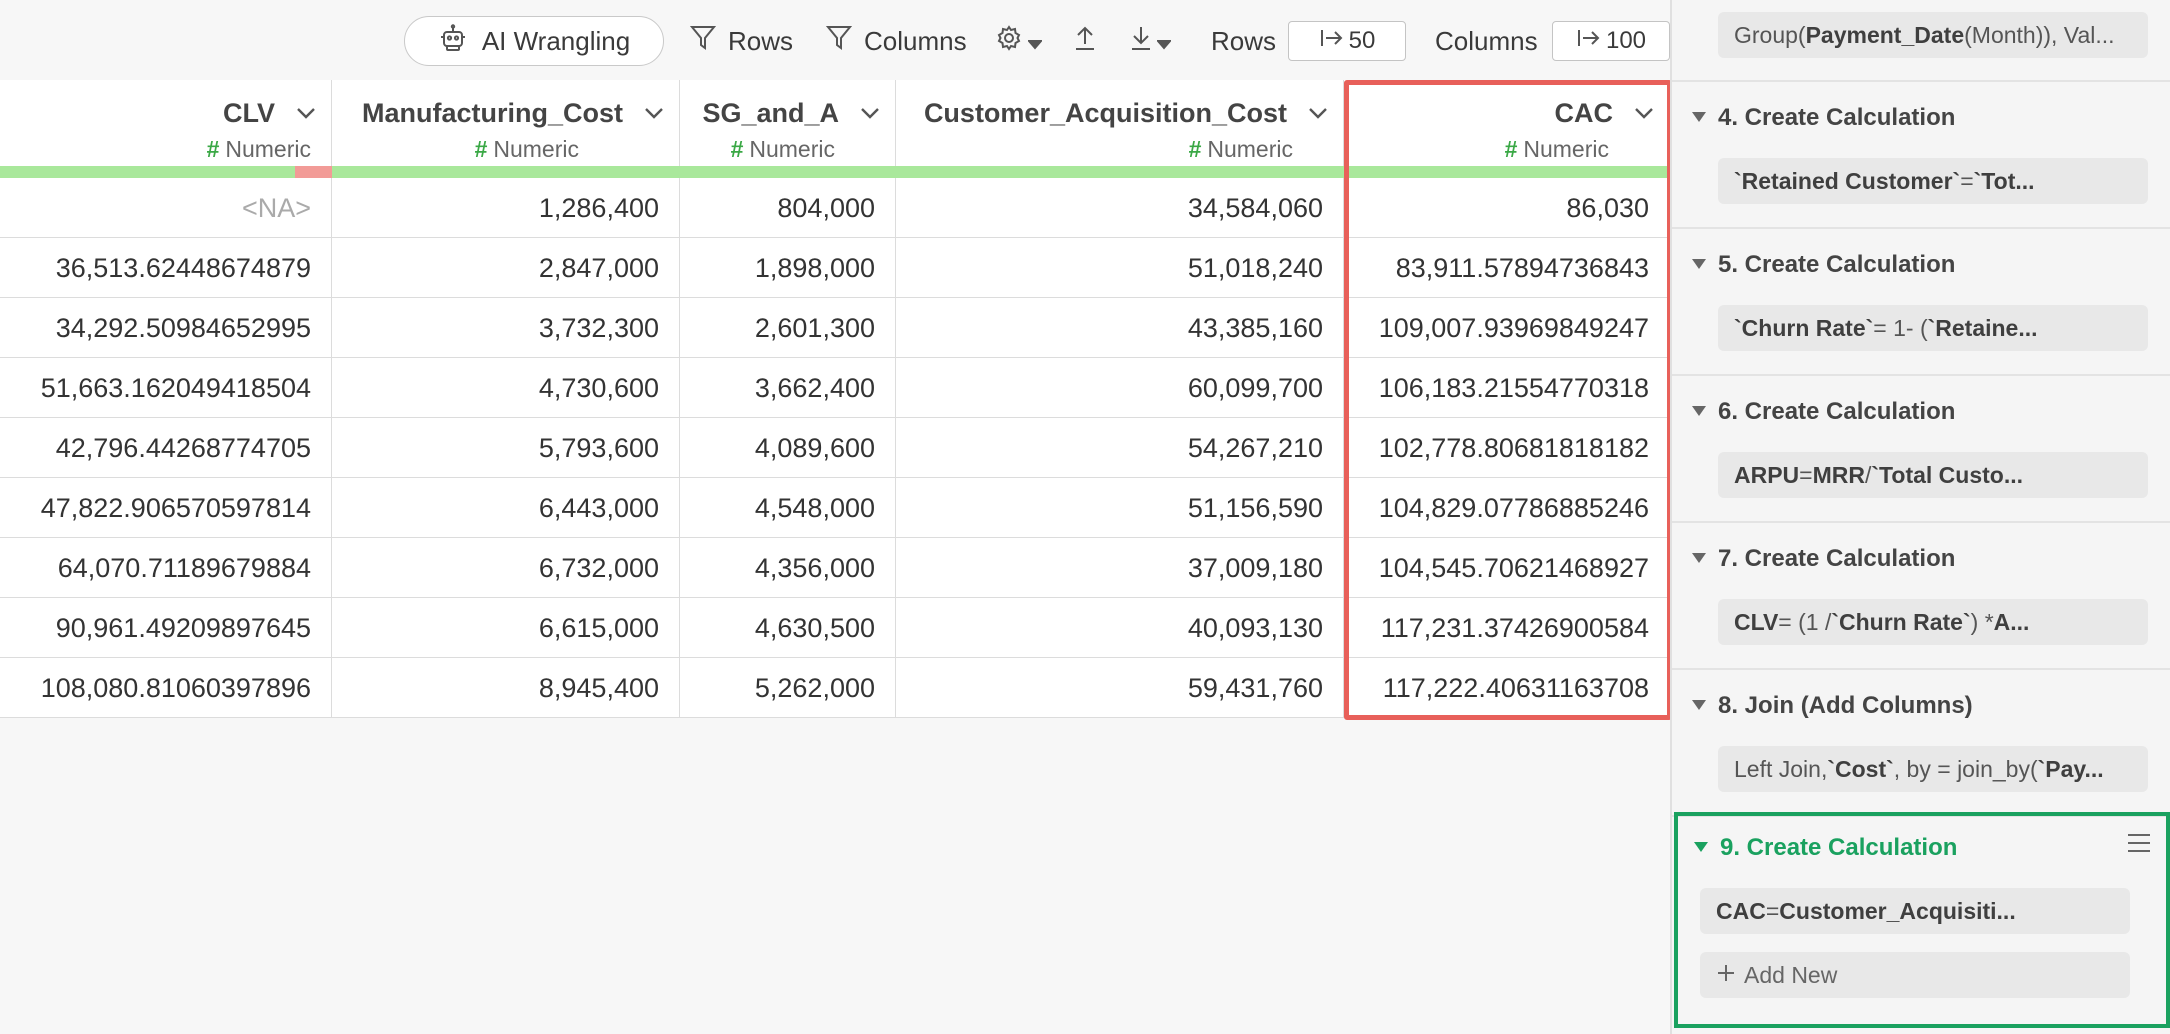 This screenshot has height=1034, width=2170. I want to click on column-name: CAC, so click(1584, 113).